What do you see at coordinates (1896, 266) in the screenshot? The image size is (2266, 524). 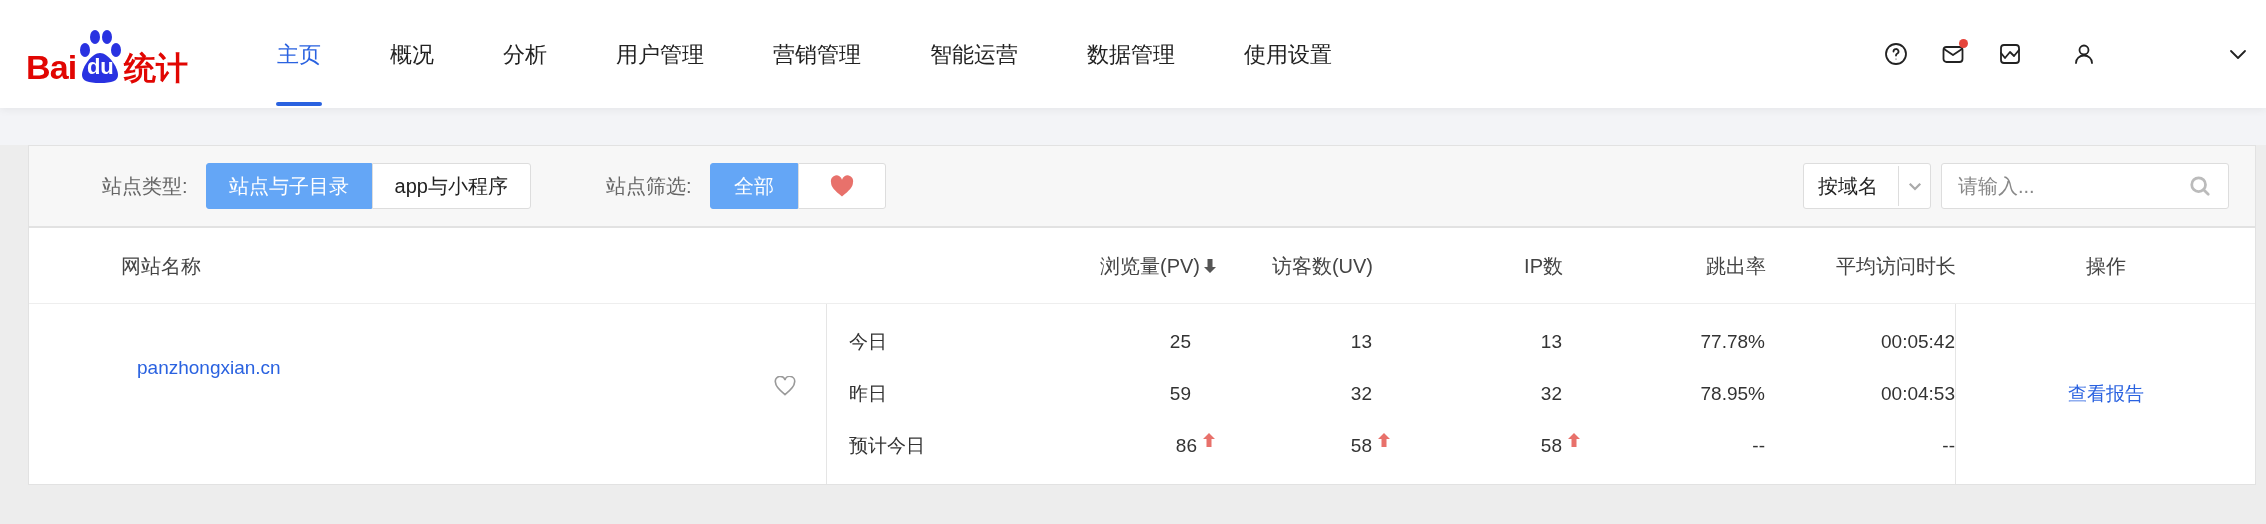 I see `column-header: 平均访问时长` at bounding box center [1896, 266].